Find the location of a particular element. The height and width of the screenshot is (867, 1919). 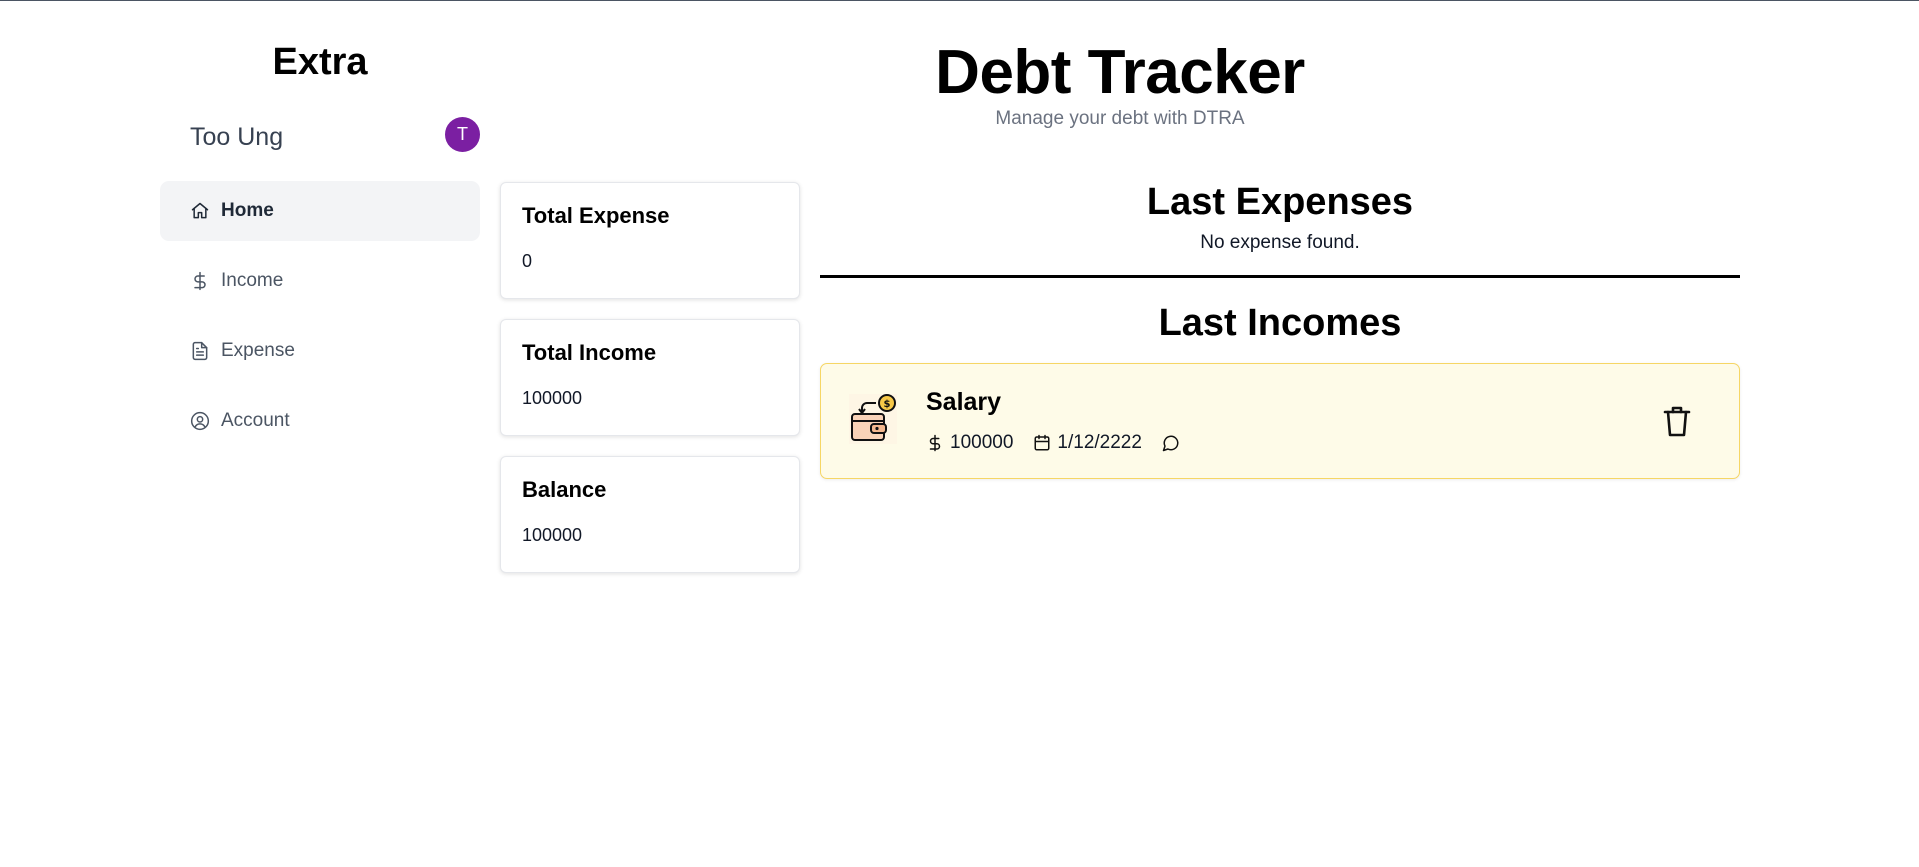

sidebar-item-income: Income is located at coordinates (320, 281).